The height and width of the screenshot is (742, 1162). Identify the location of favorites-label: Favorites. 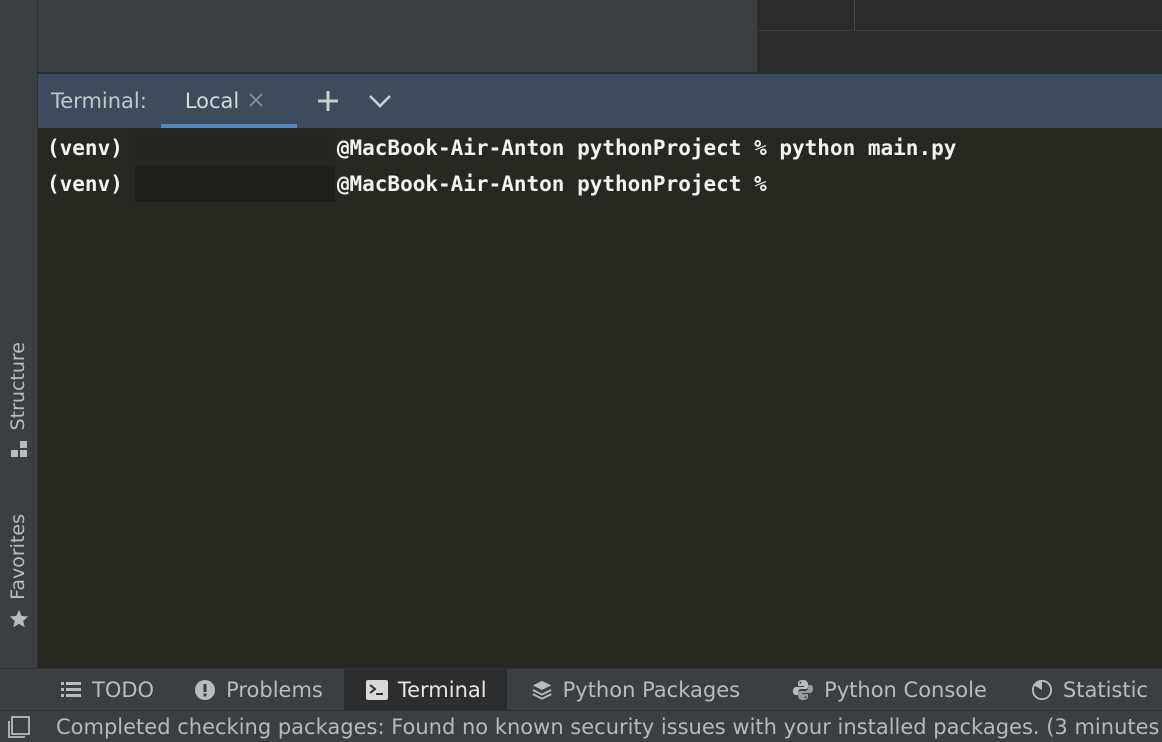
(18, 557).